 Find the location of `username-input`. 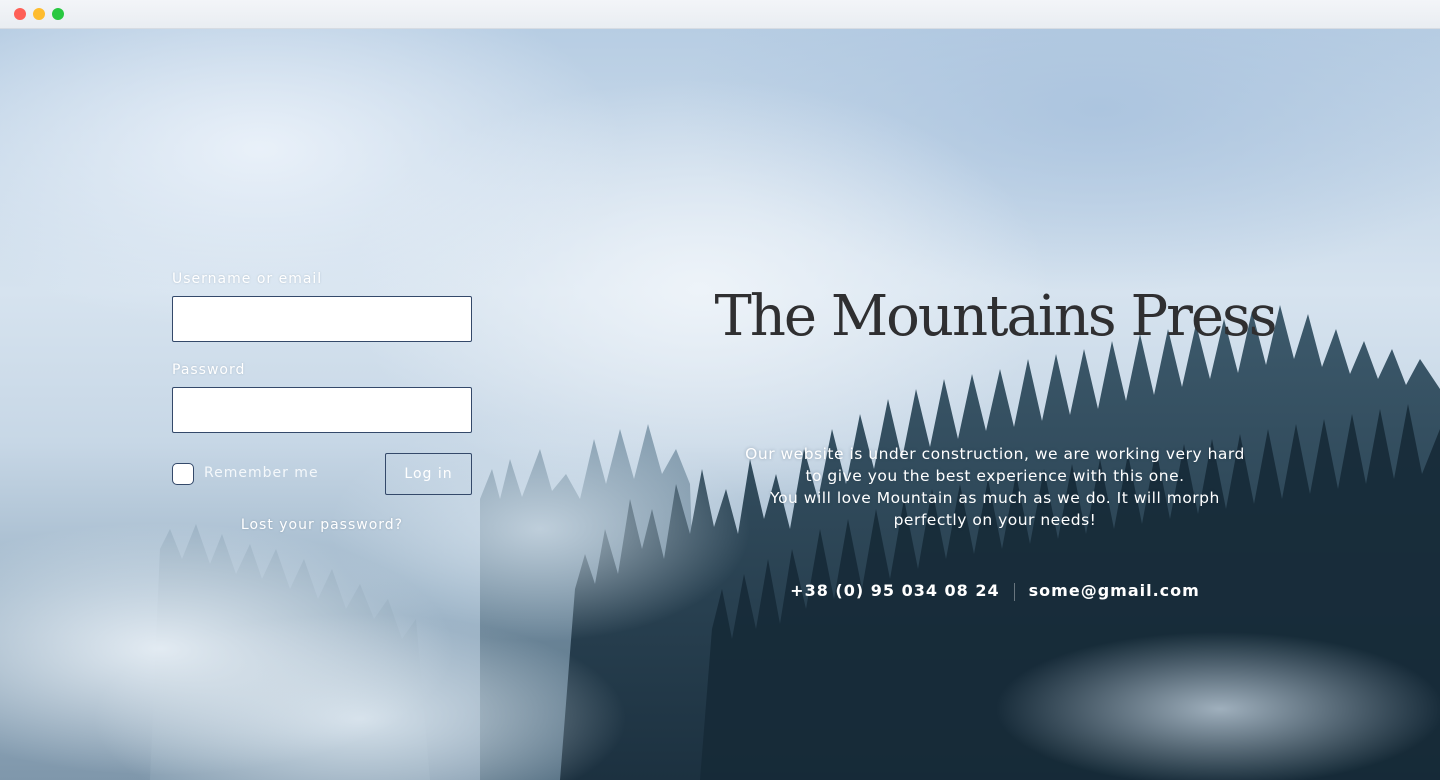

username-input is located at coordinates (322, 319).